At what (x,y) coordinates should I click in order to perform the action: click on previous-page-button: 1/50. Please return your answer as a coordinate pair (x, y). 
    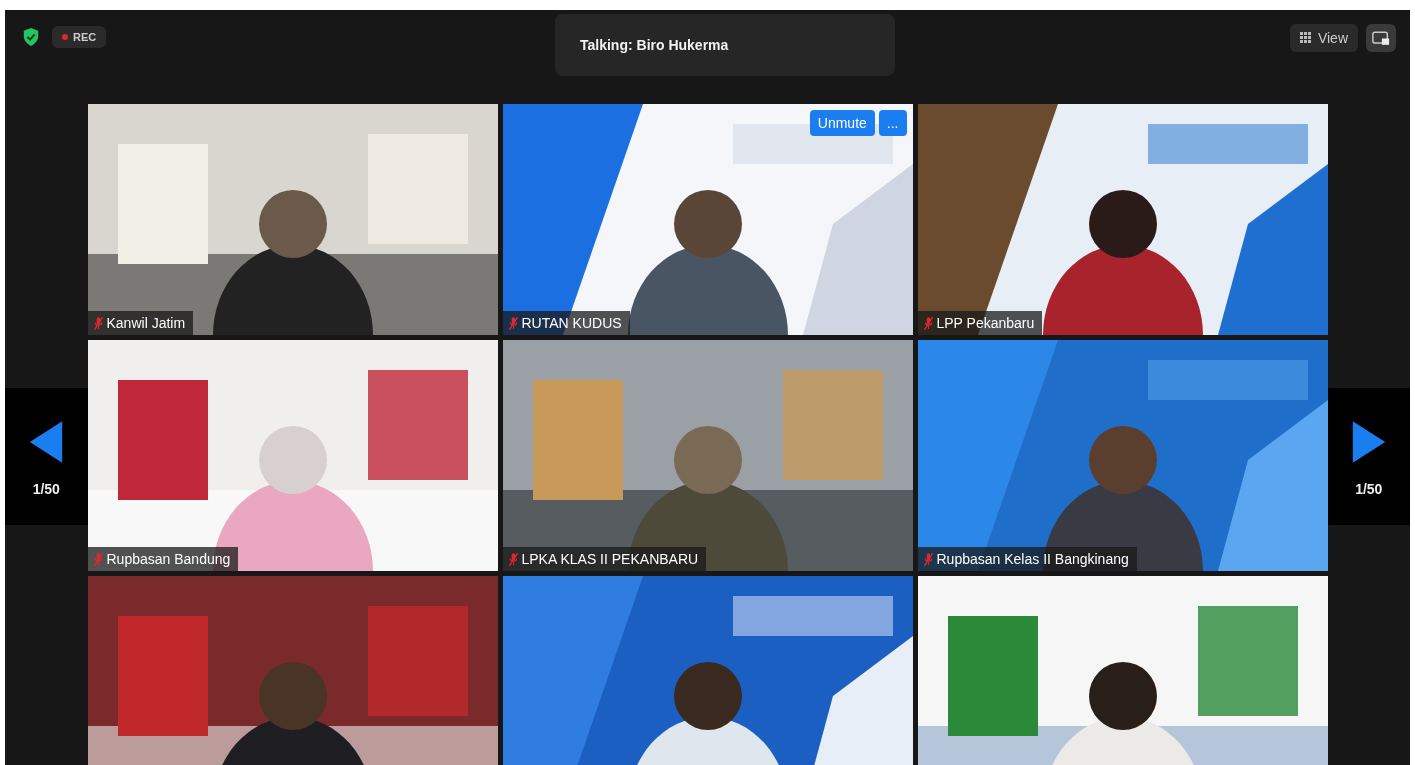
    Looking at the image, I should click on (46, 456).